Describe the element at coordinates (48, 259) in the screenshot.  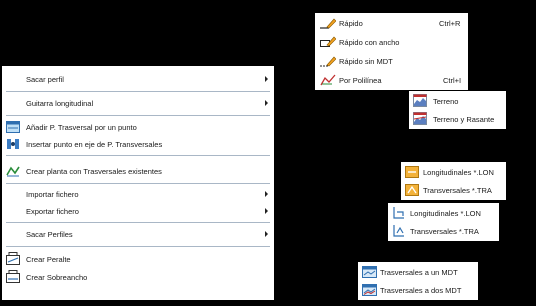
I see `menu-item-label: Crear Peralte` at that location.